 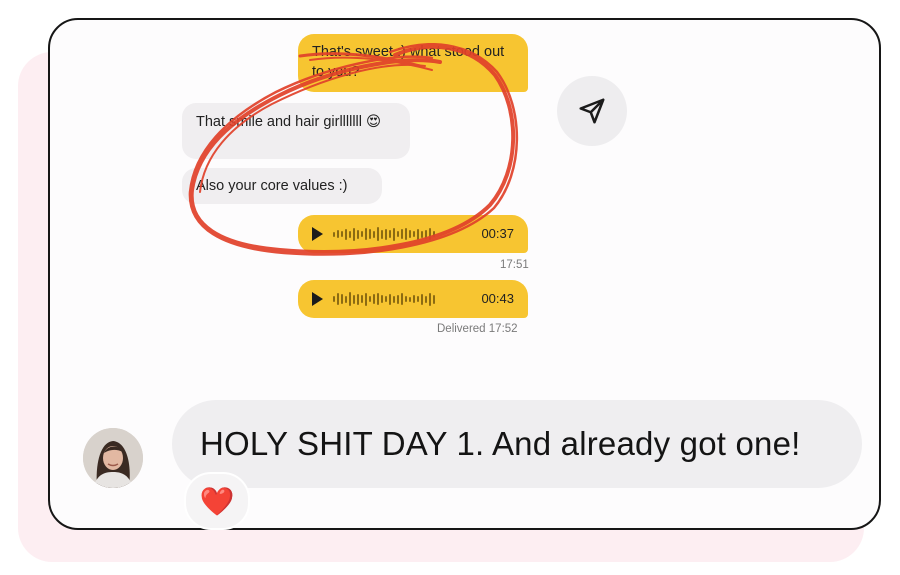 I want to click on voice-duration: 00:43, so click(x=497, y=298).